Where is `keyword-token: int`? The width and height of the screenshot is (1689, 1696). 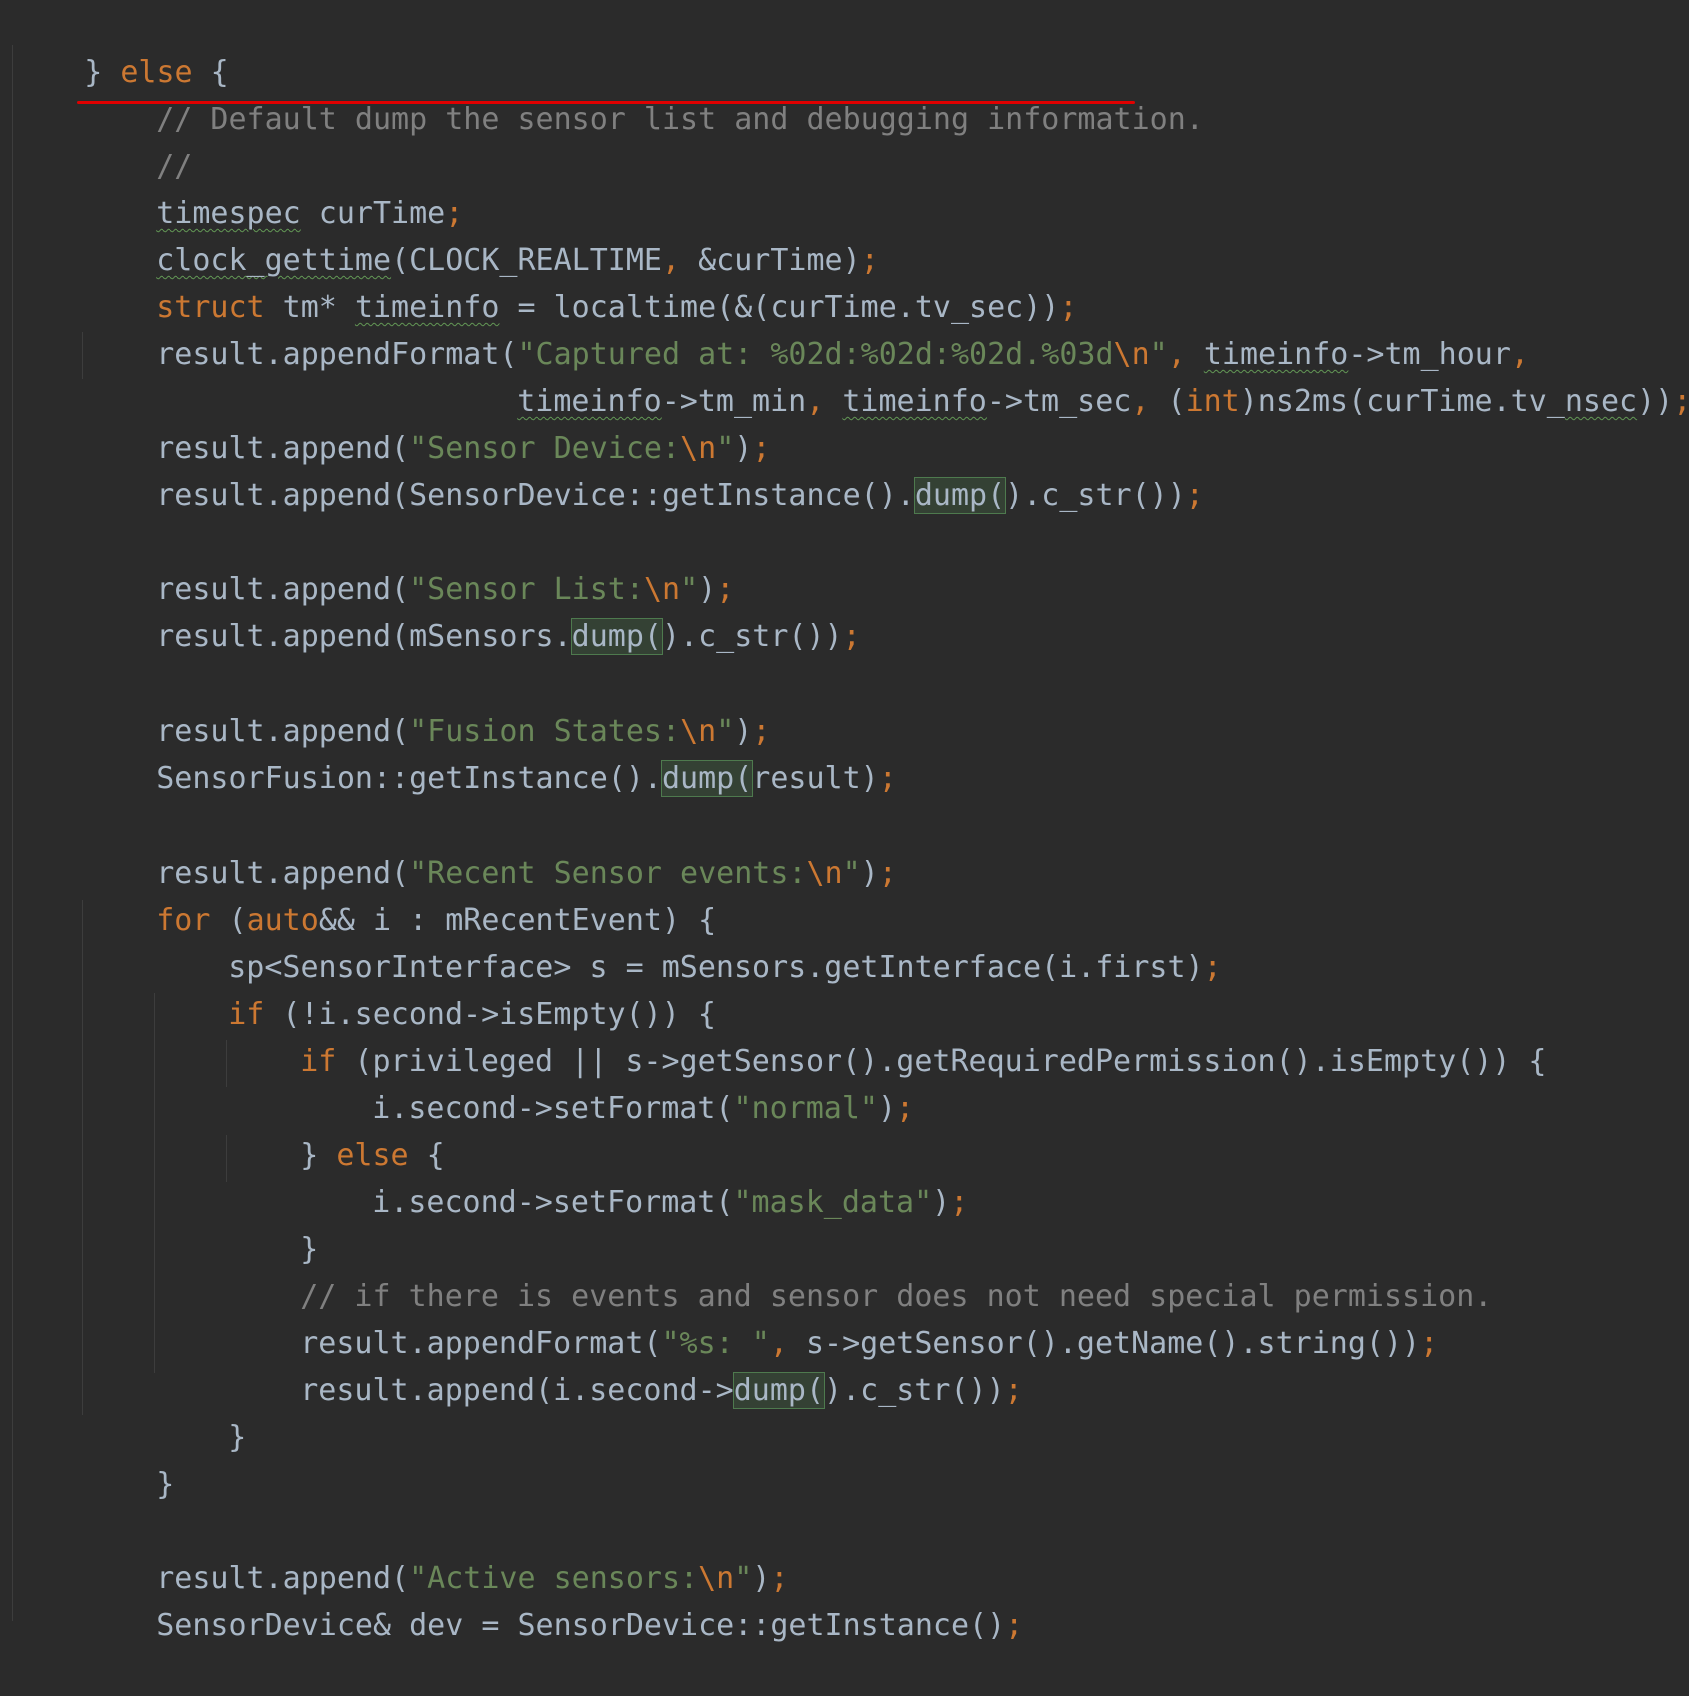 keyword-token: int is located at coordinates (1212, 401).